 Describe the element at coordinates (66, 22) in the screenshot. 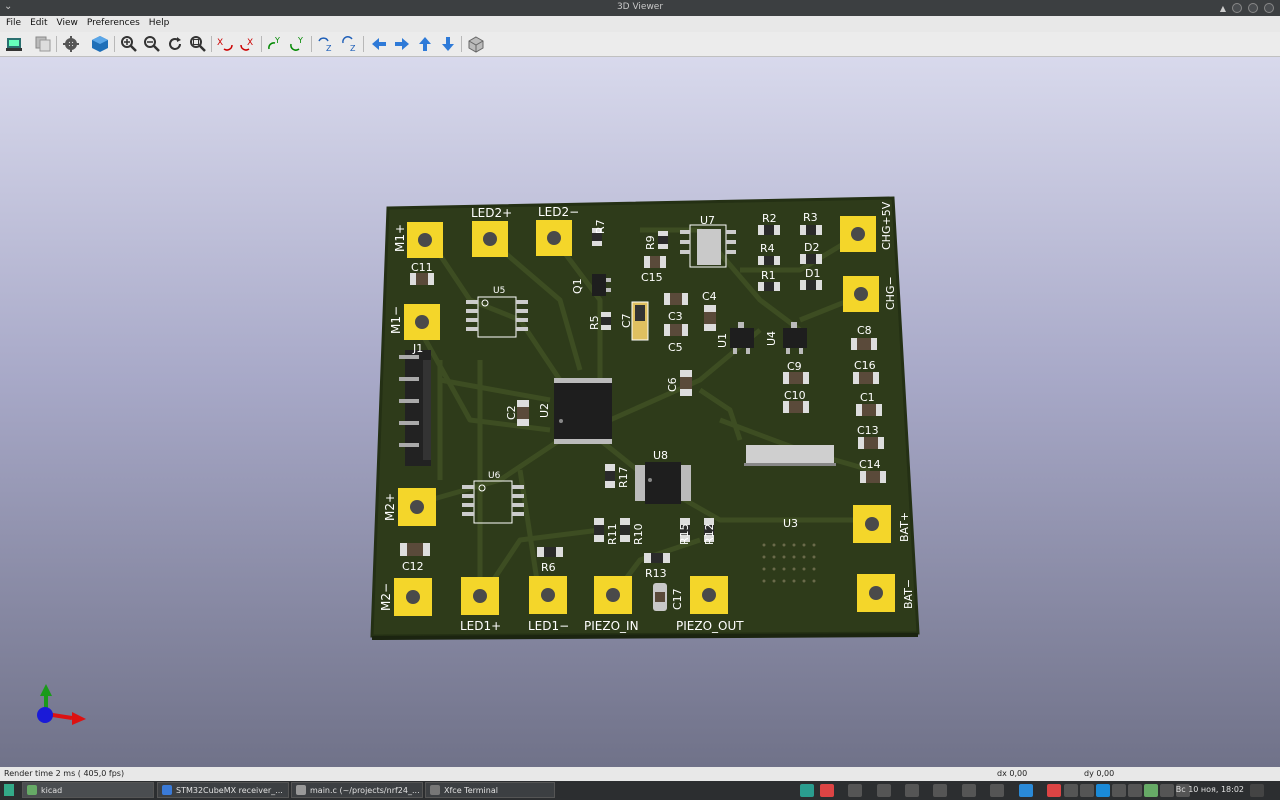

I see `menu-view: View` at that location.